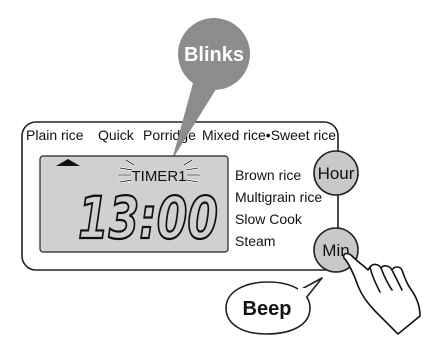 The width and height of the screenshot is (426, 350). What do you see at coordinates (278, 197) in the screenshot?
I see `menu-item-multigrain-rice: Multigrain rice` at bounding box center [278, 197].